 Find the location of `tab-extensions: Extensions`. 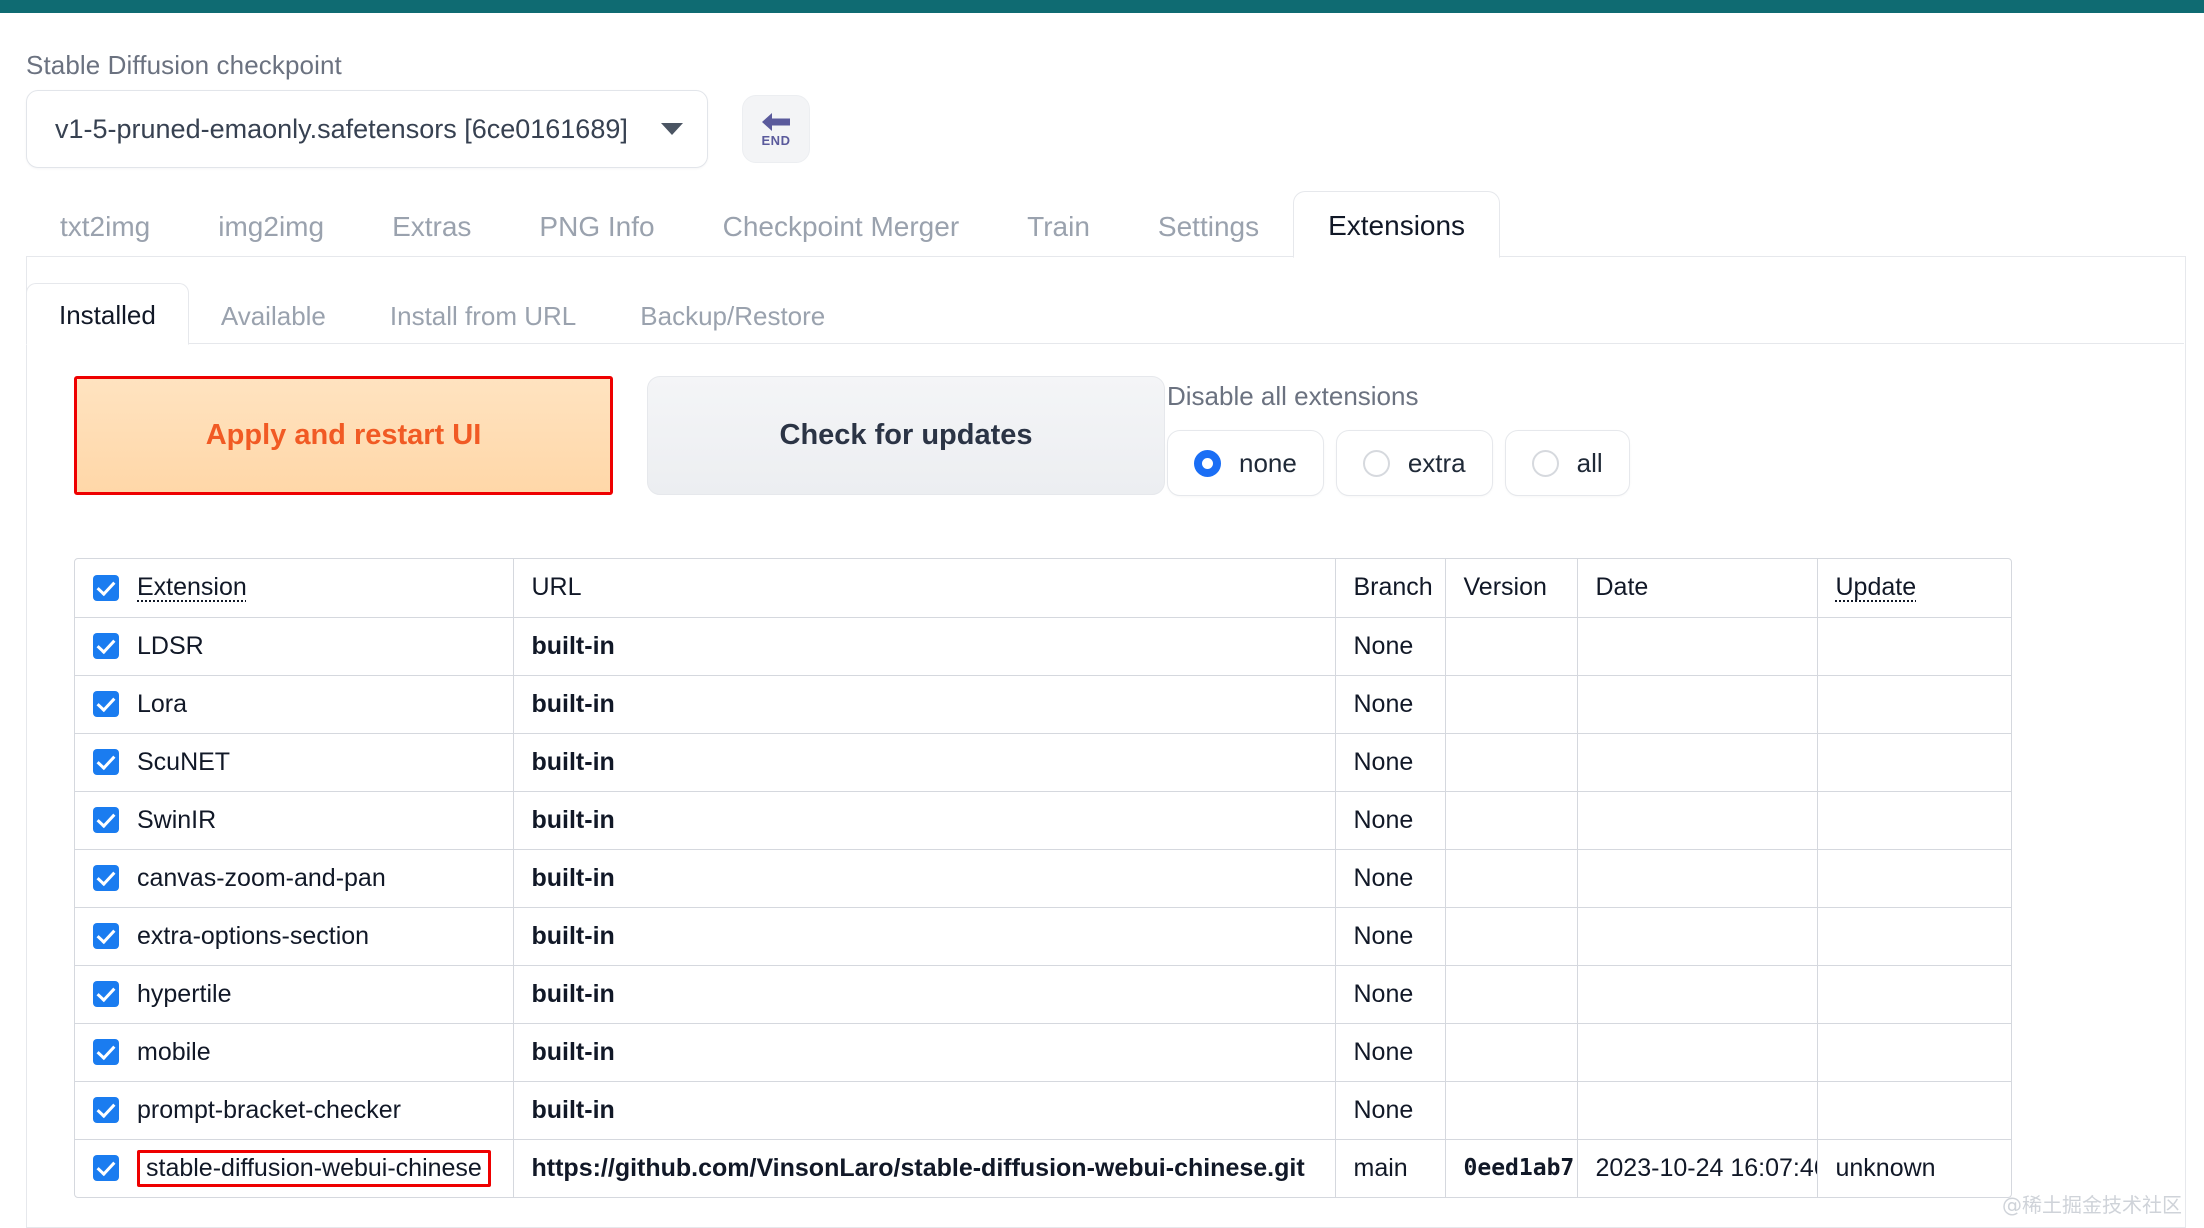

tab-extensions: Extensions is located at coordinates (1397, 224).